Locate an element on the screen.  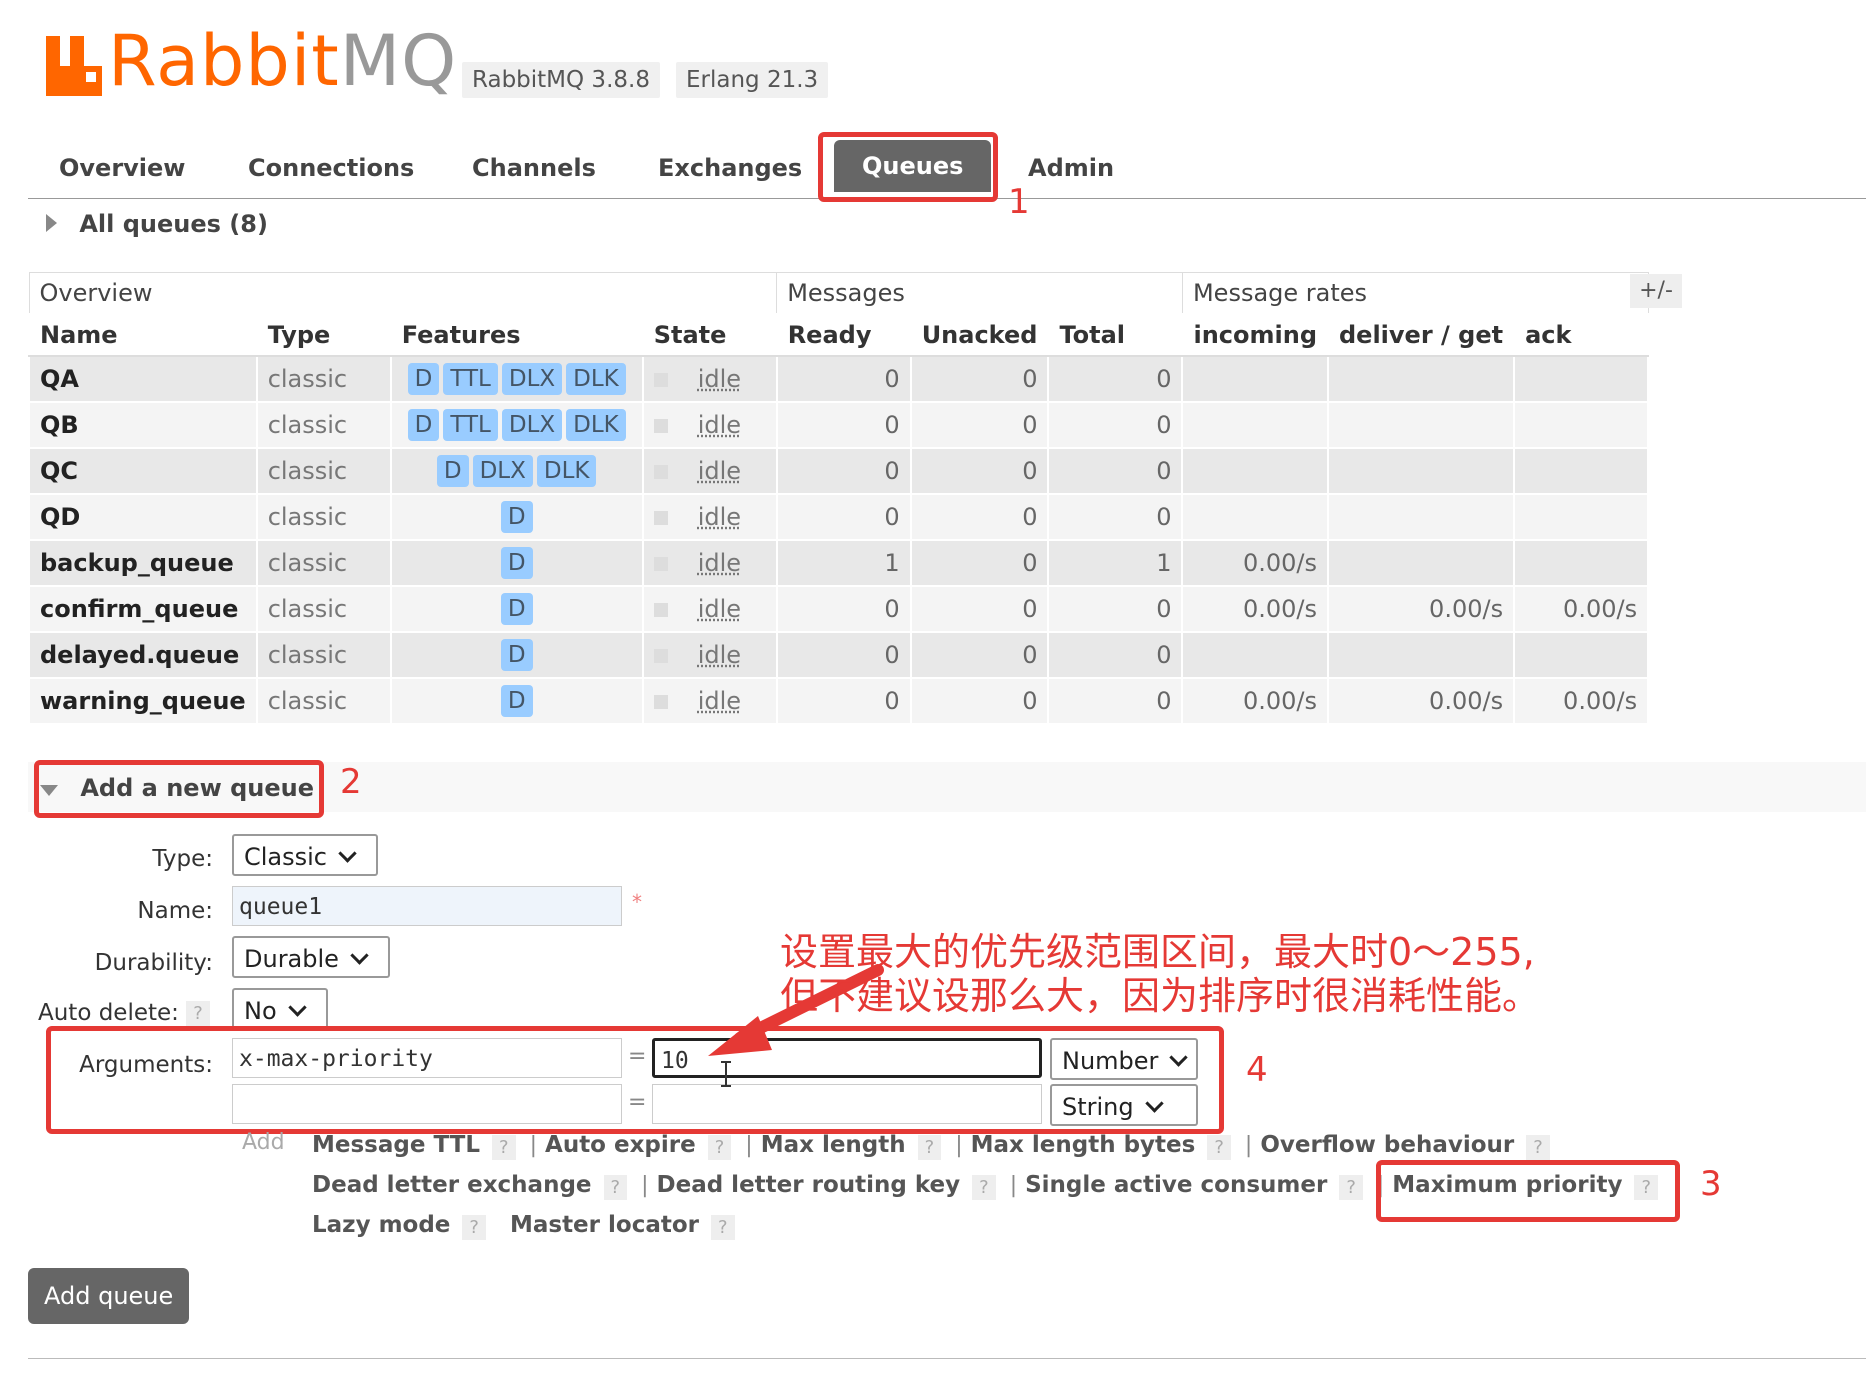
durability-select: Durable is located at coordinates (311, 957).